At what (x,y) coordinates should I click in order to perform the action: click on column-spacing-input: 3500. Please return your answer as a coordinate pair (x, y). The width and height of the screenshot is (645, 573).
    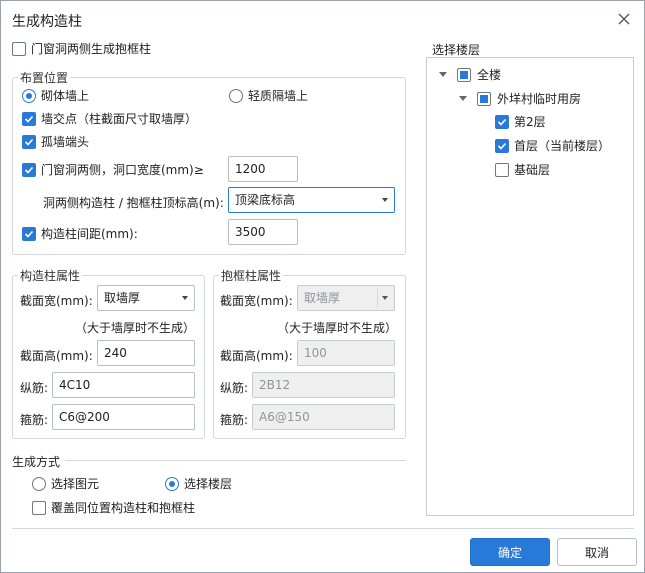
    Looking at the image, I should click on (263, 232).